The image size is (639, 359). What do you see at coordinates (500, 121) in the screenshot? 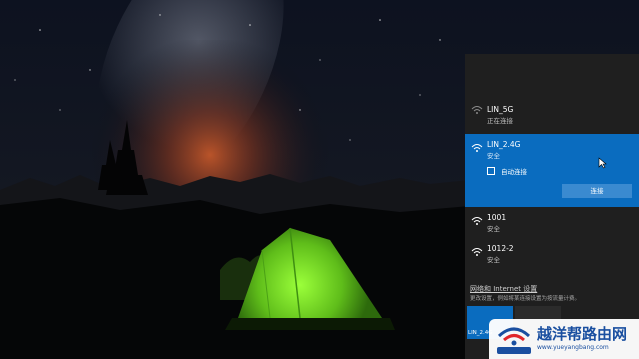
I see `network-status: 正在连接` at bounding box center [500, 121].